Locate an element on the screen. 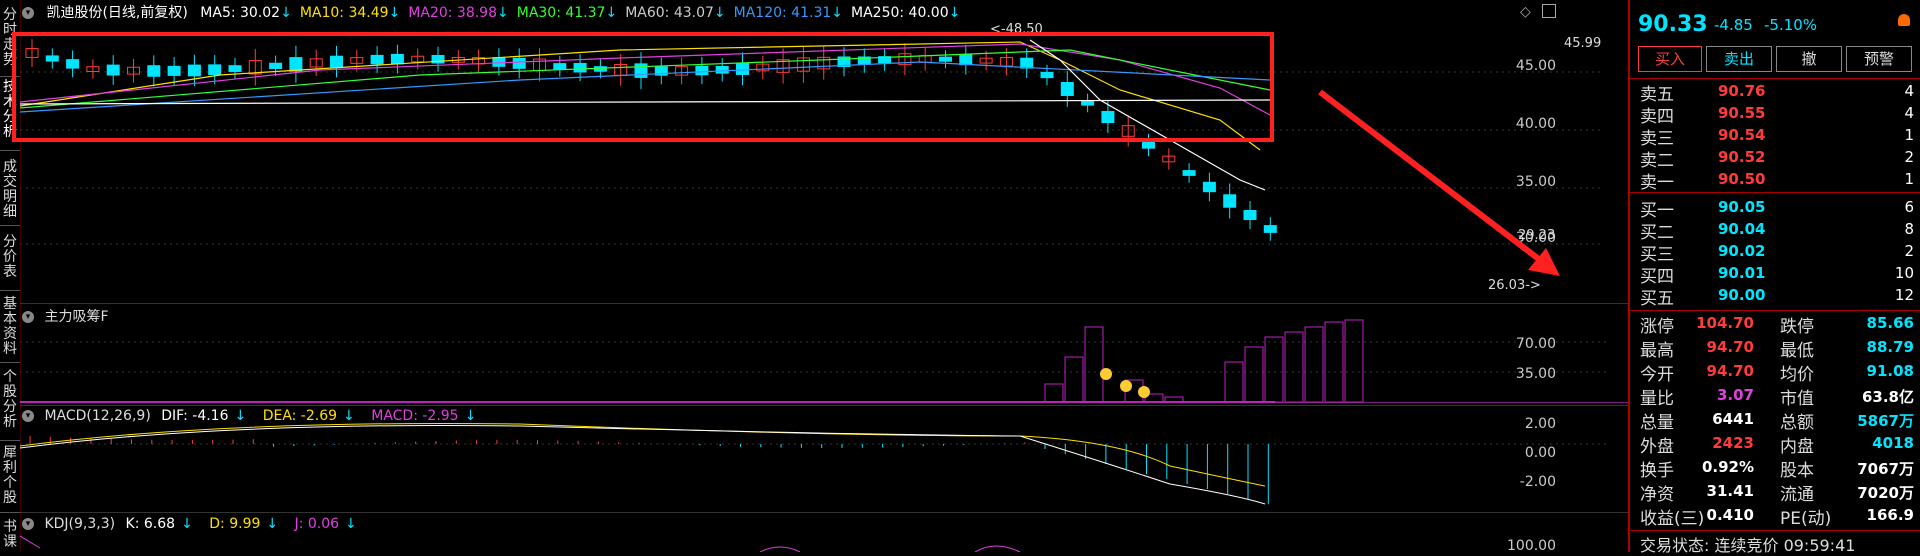 This screenshot has height=556, width=1920. stat-value: 2423 is located at coordinates (1733, 443).